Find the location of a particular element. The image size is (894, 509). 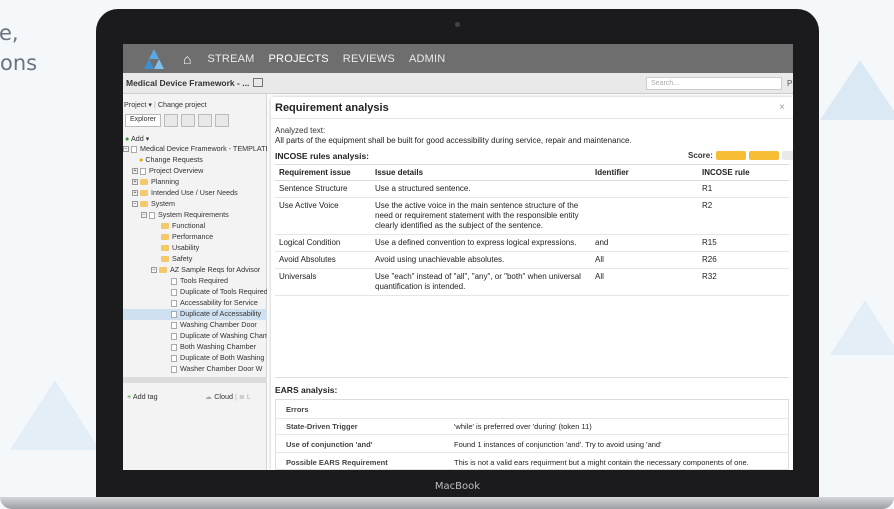

cell-identifier: All is located at coordinates (644, 282).